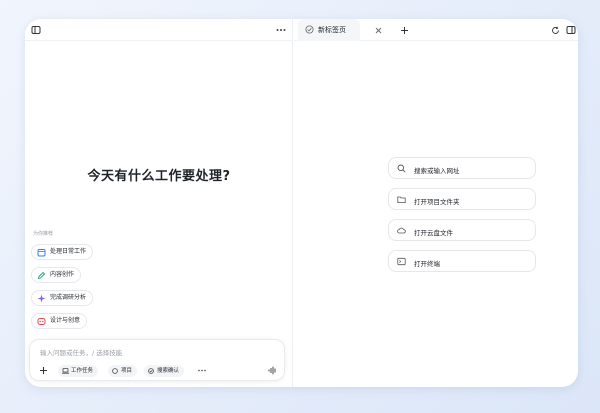  I want to click on palette-icon, so click(41, 321).